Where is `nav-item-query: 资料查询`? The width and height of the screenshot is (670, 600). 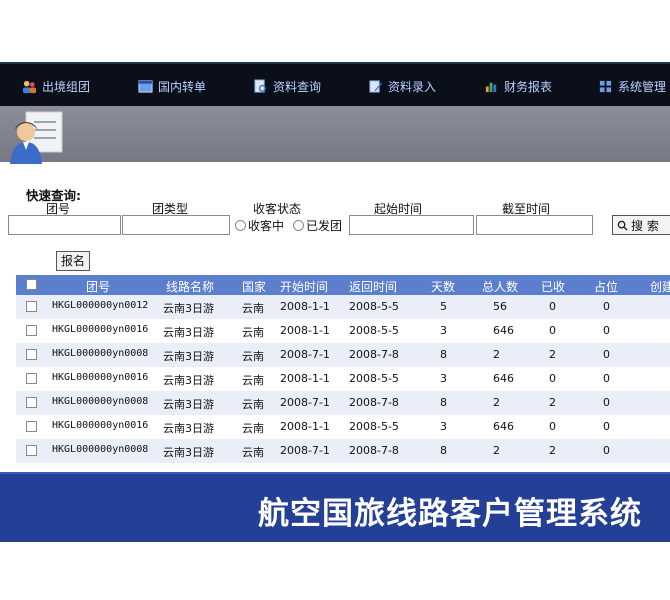 nav-item-query: 资料查询 is located at coordinates (287, 86).